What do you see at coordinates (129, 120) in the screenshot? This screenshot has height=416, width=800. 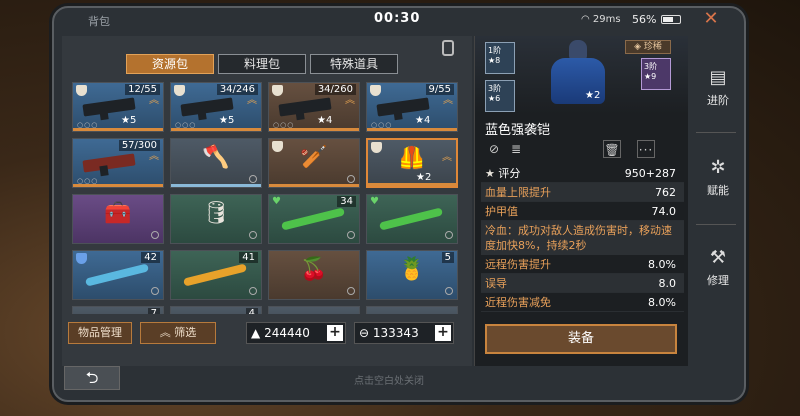 I see `item-level: ★5` at bounding box center [129, 120].